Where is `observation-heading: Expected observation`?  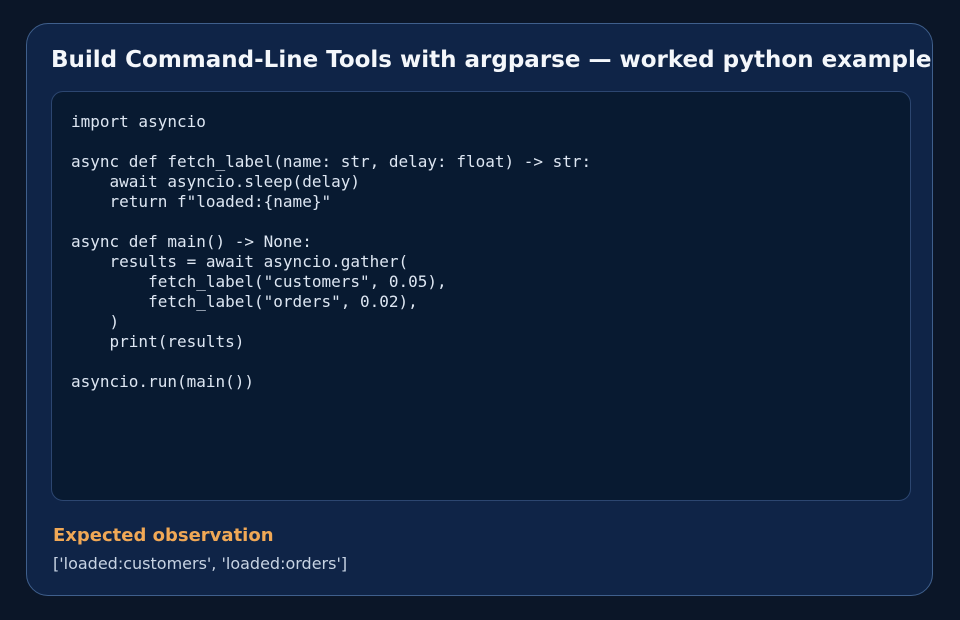 observation-heading: Expected observation is located at coordinates (163, 535).